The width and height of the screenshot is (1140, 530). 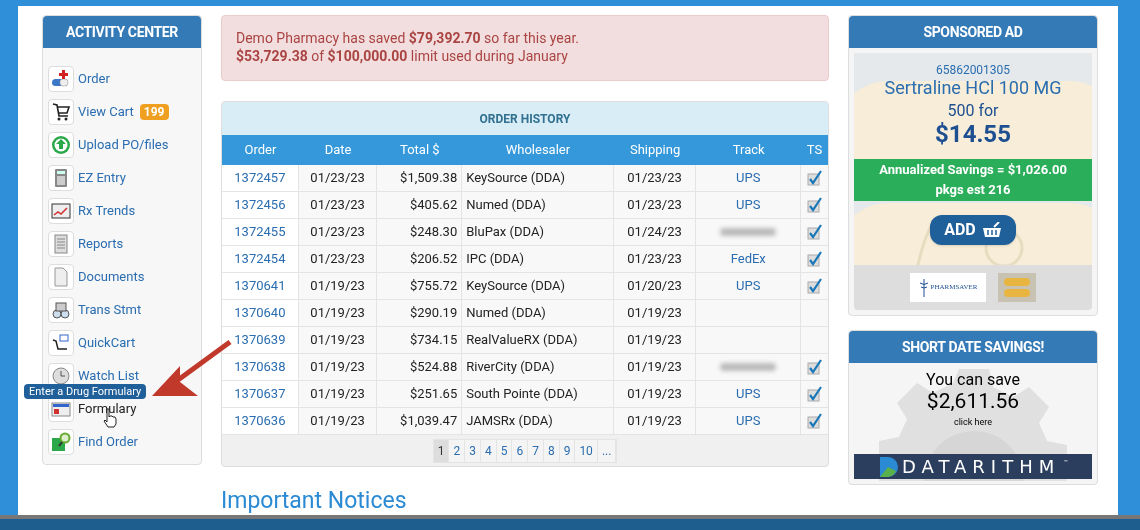 I want to click on tracking-link: FedEx, so click(x=748, y=259).